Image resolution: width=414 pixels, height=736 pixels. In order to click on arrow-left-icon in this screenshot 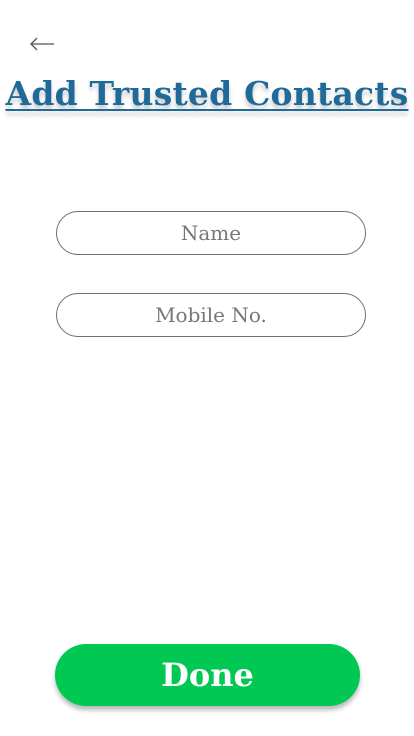, I will do `click(42, 44)`.